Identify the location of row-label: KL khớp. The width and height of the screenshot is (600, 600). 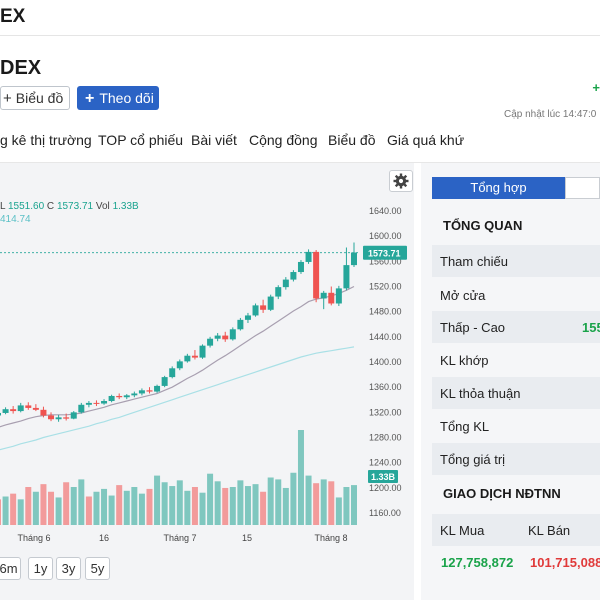
(464, 360).